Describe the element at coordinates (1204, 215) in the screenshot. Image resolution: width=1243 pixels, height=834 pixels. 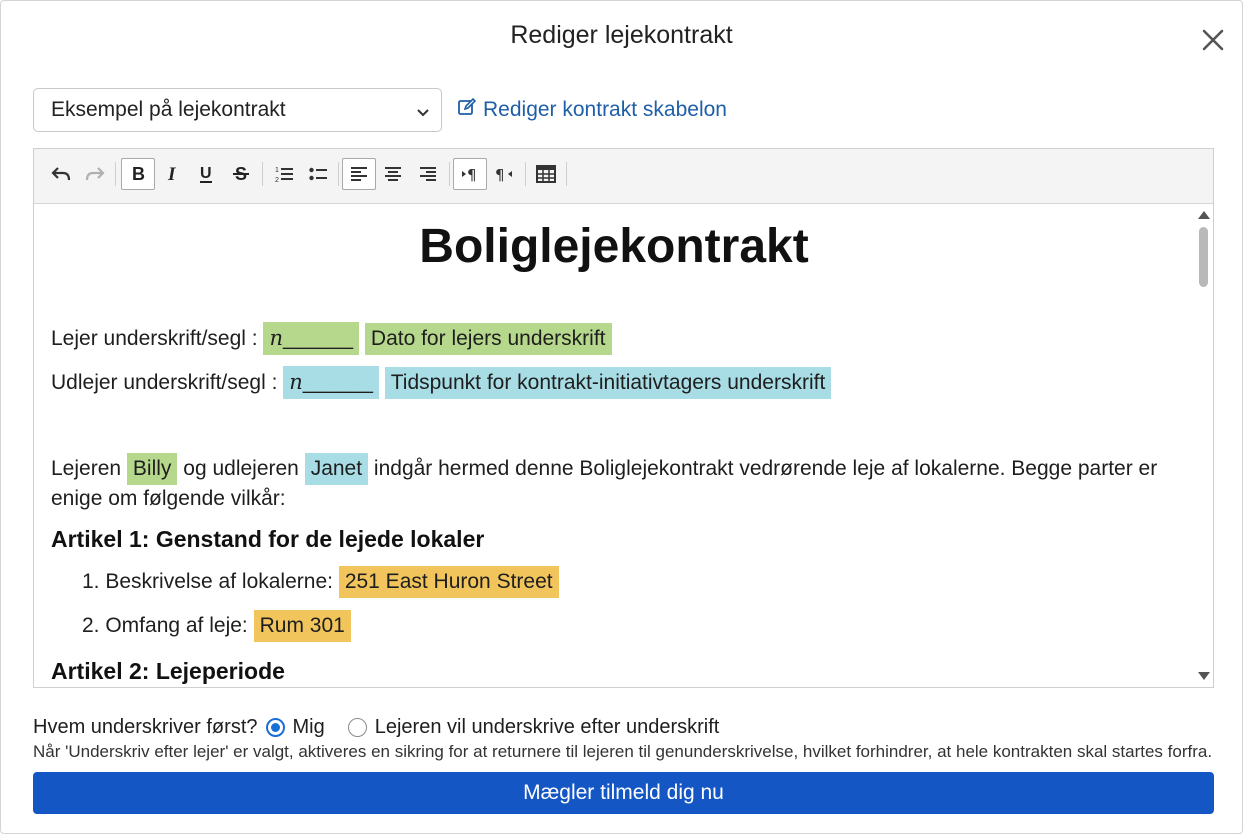
I see `scroll-up-icon` at that location.